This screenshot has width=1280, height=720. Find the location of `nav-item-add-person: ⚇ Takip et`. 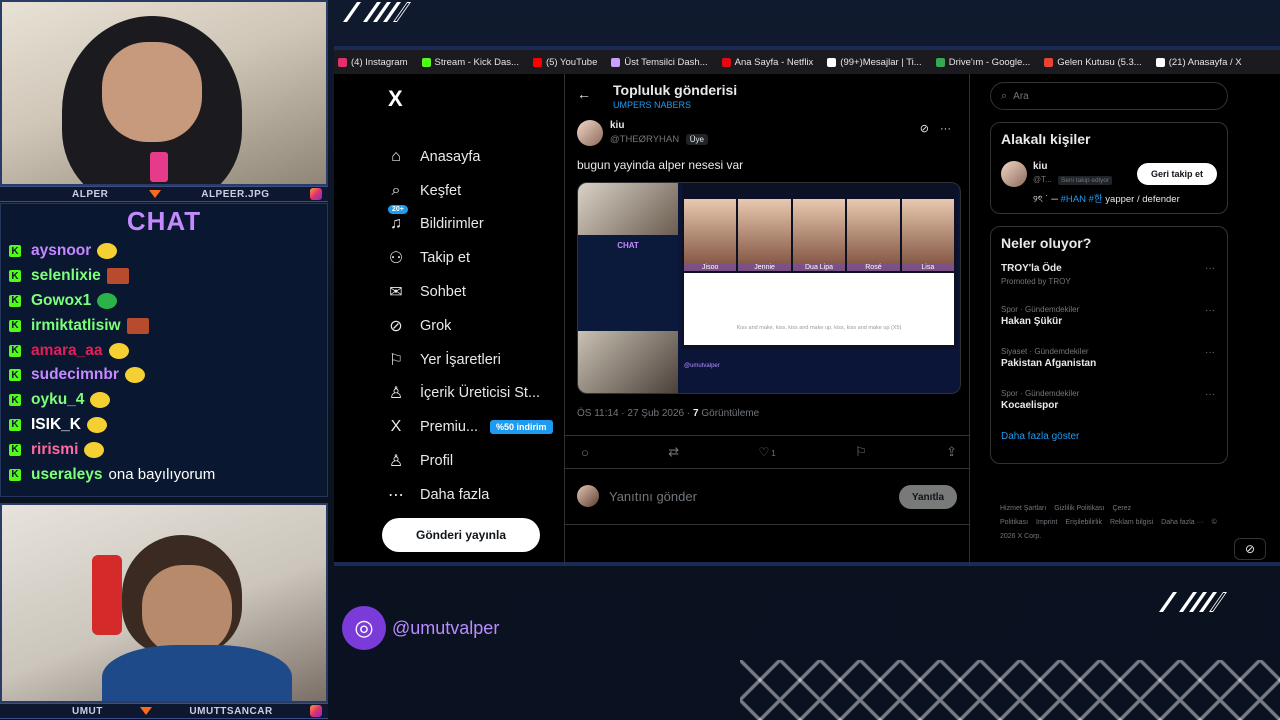

nav-item-add-person: ⚇ Takip et is located at coordinates (469, 258).